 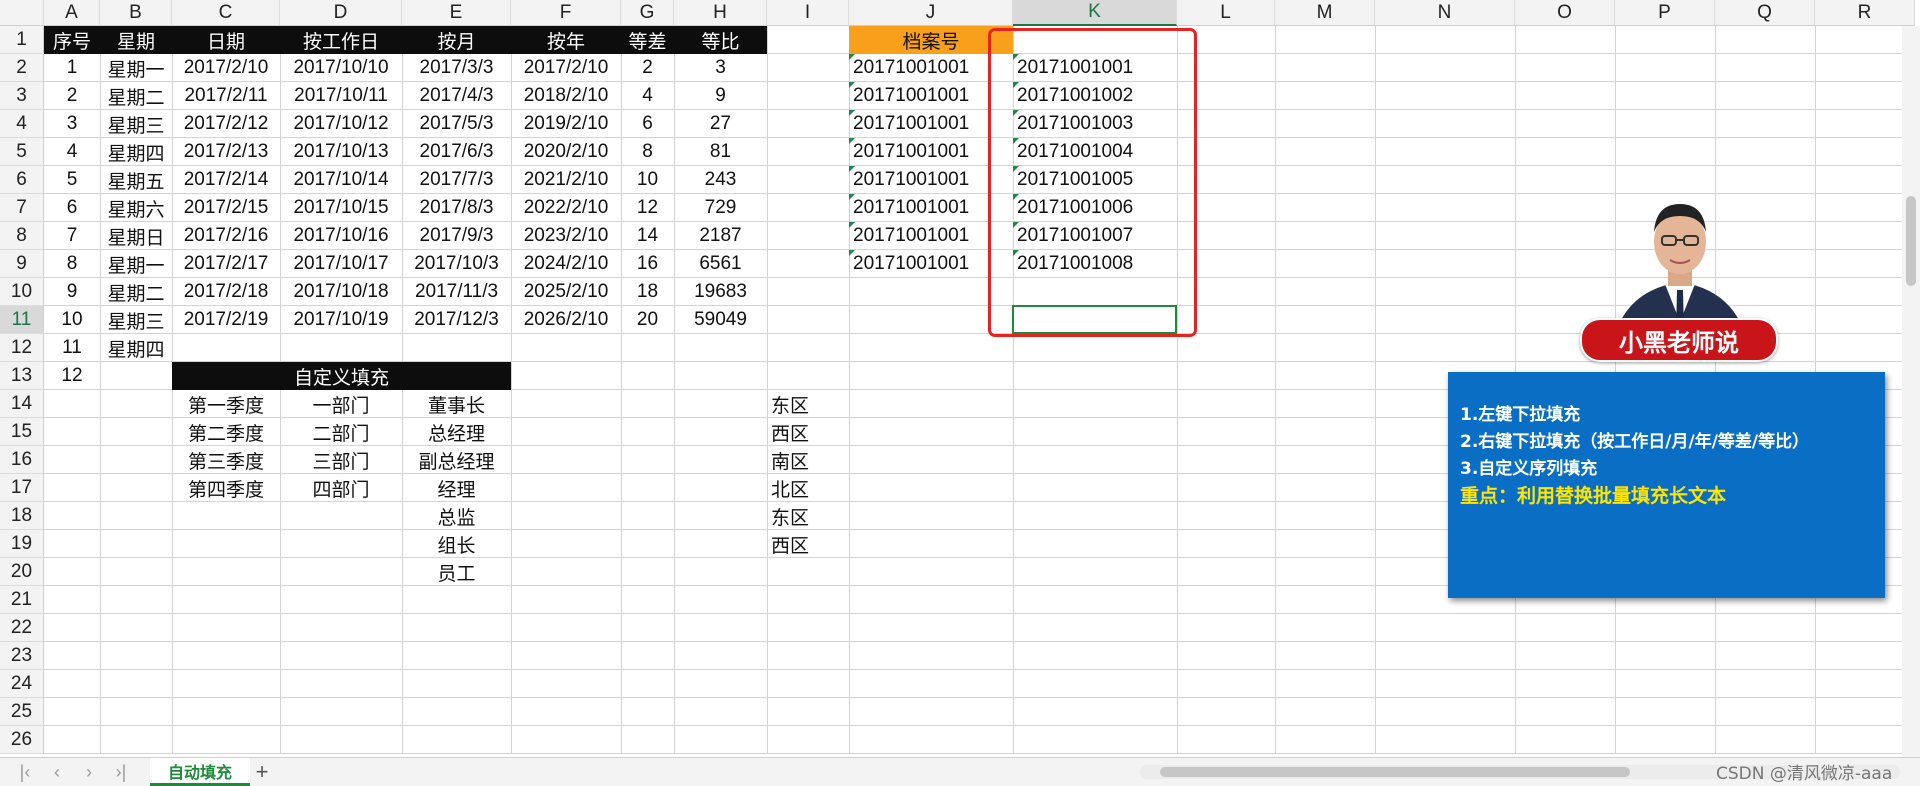 What do you see at coordinates (720, 152) in the screenshot?
I see `table-cell: 81` at bounding box center [720, 152].